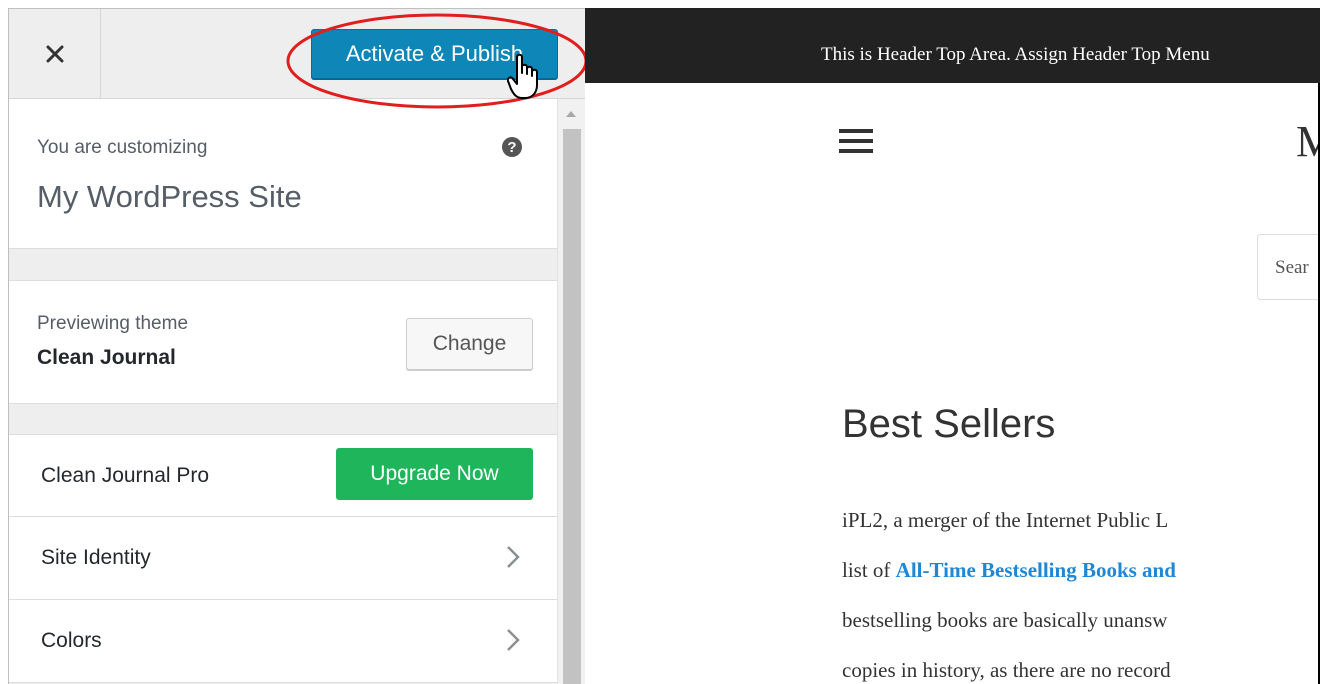 This screenshot has height=684, width=1320. I want to click on customizer-header: Activate & Publish, so click(297, 54).